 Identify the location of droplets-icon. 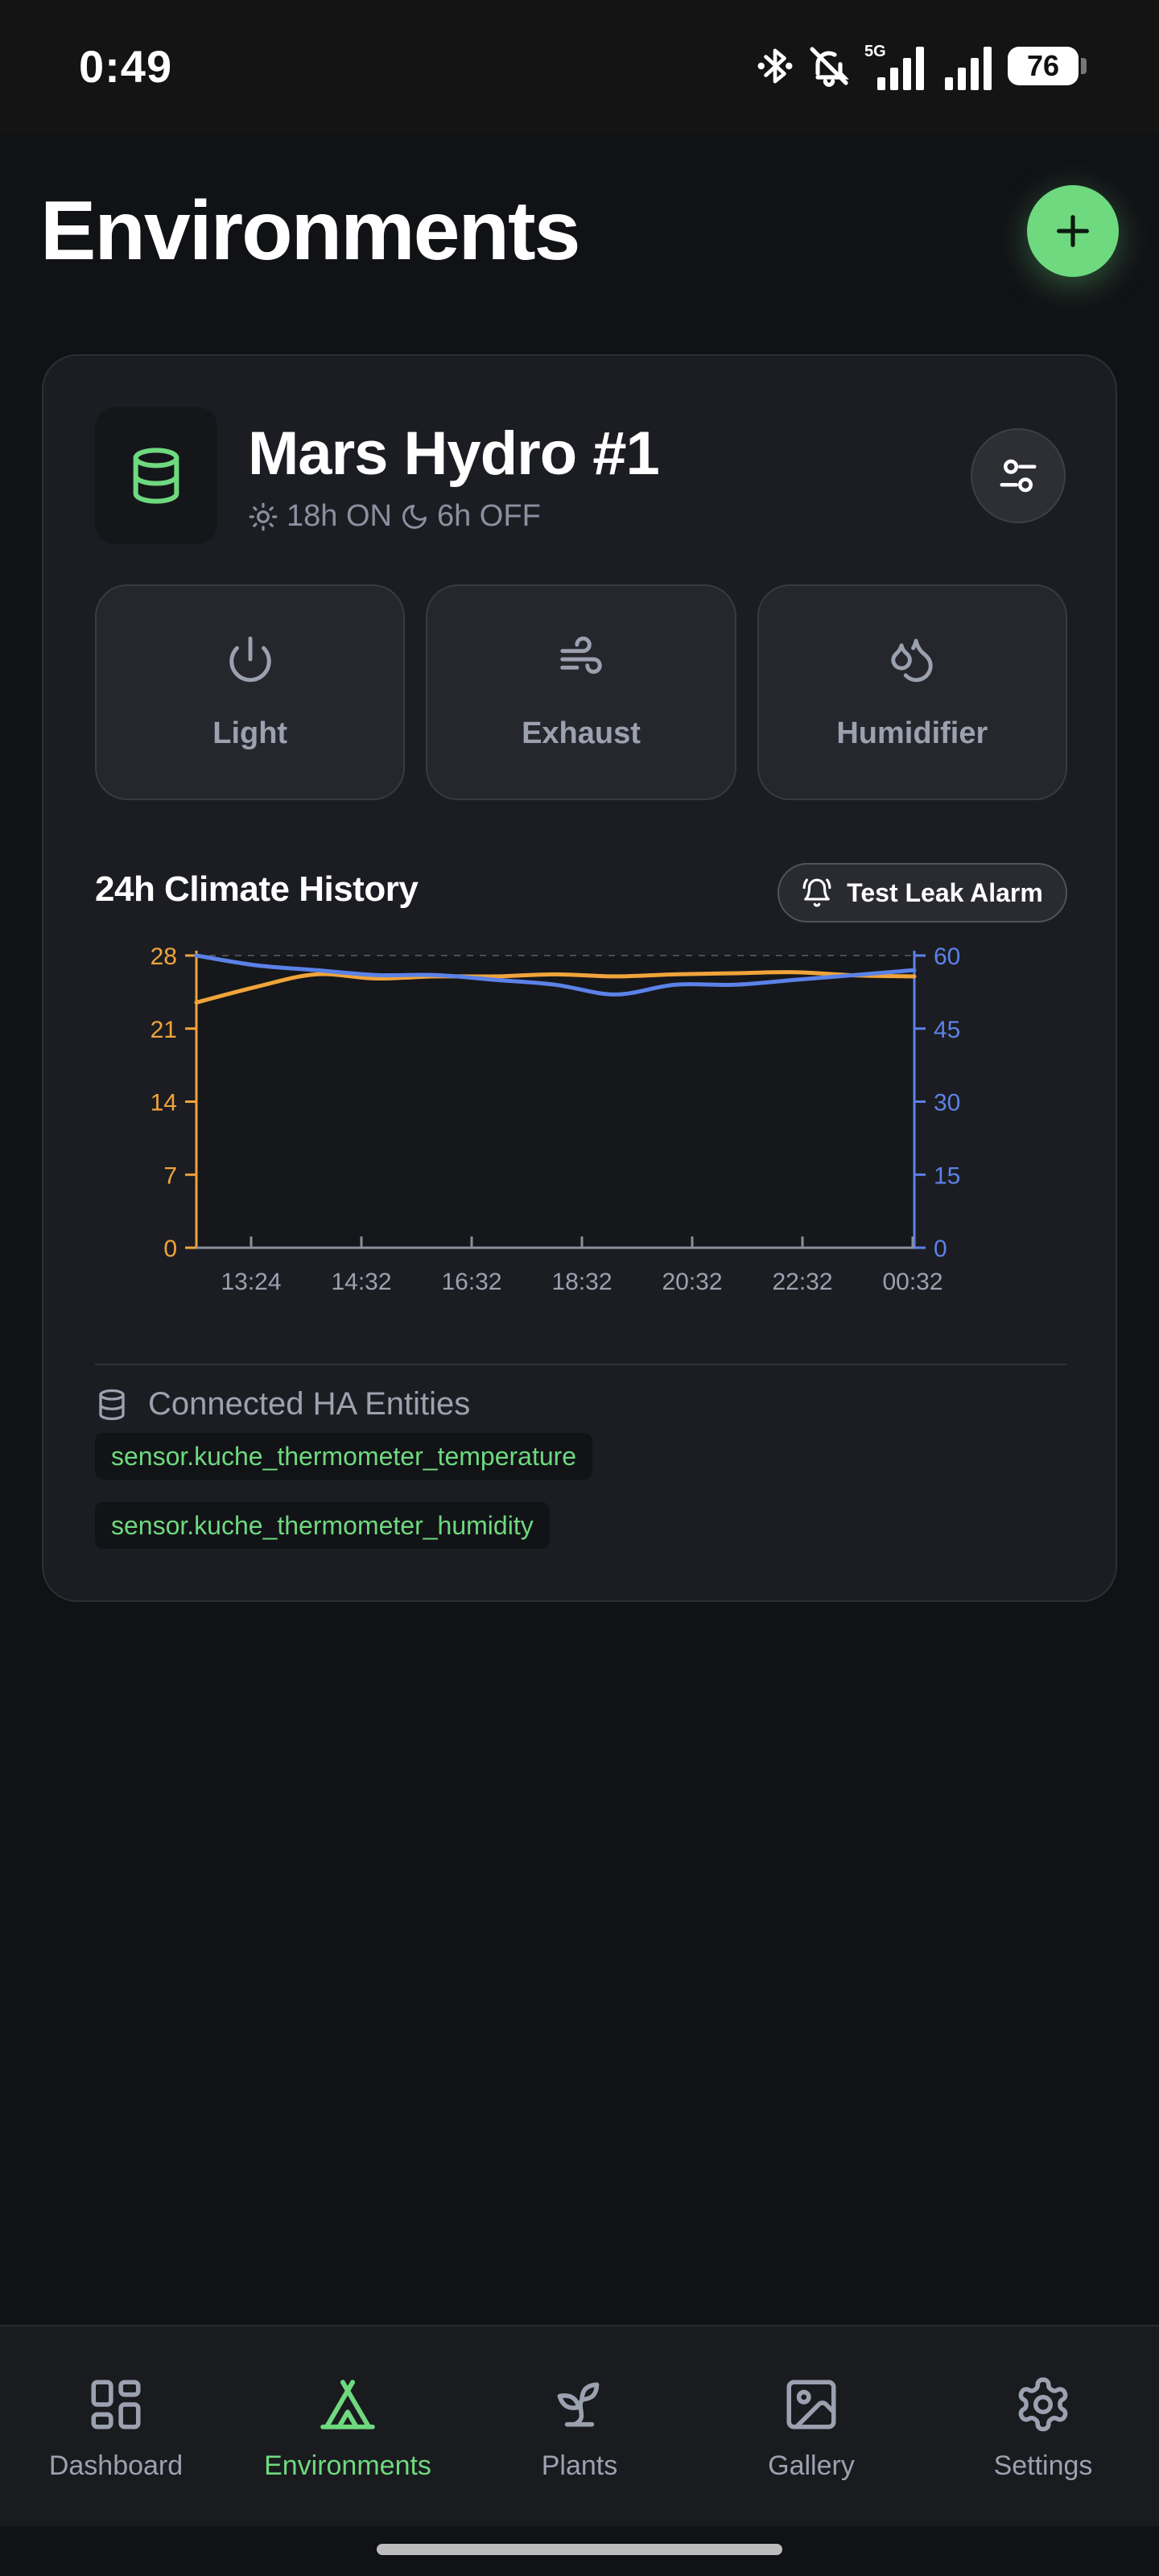
(912, 660).